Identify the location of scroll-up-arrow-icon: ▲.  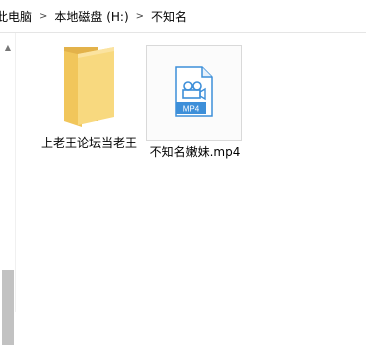
(8, 48).